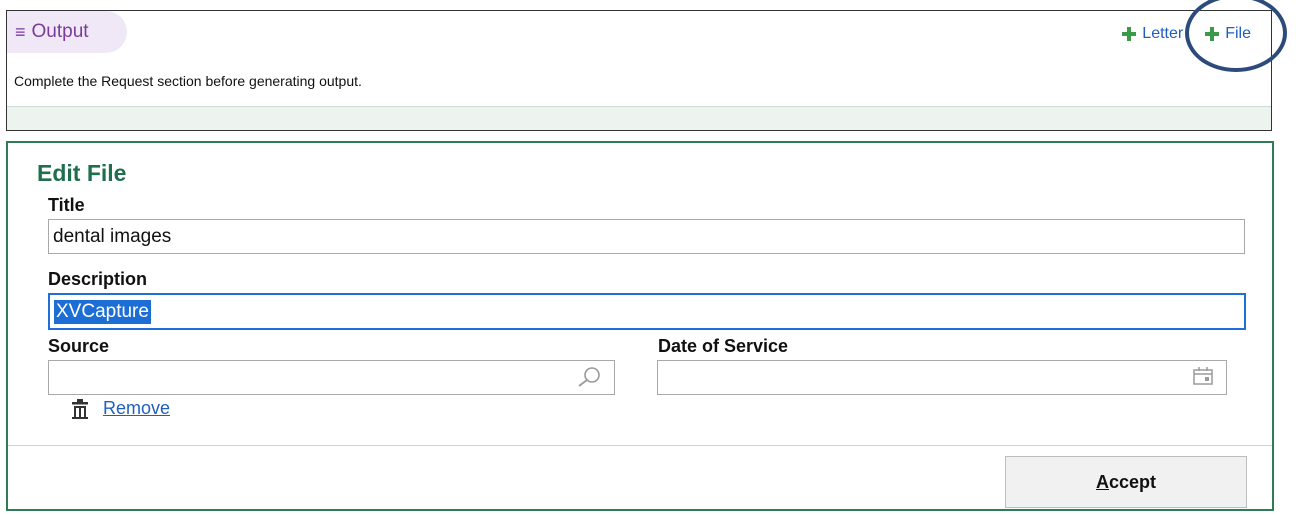  I want to click on description-value: XVCapture, so click(102, 311).